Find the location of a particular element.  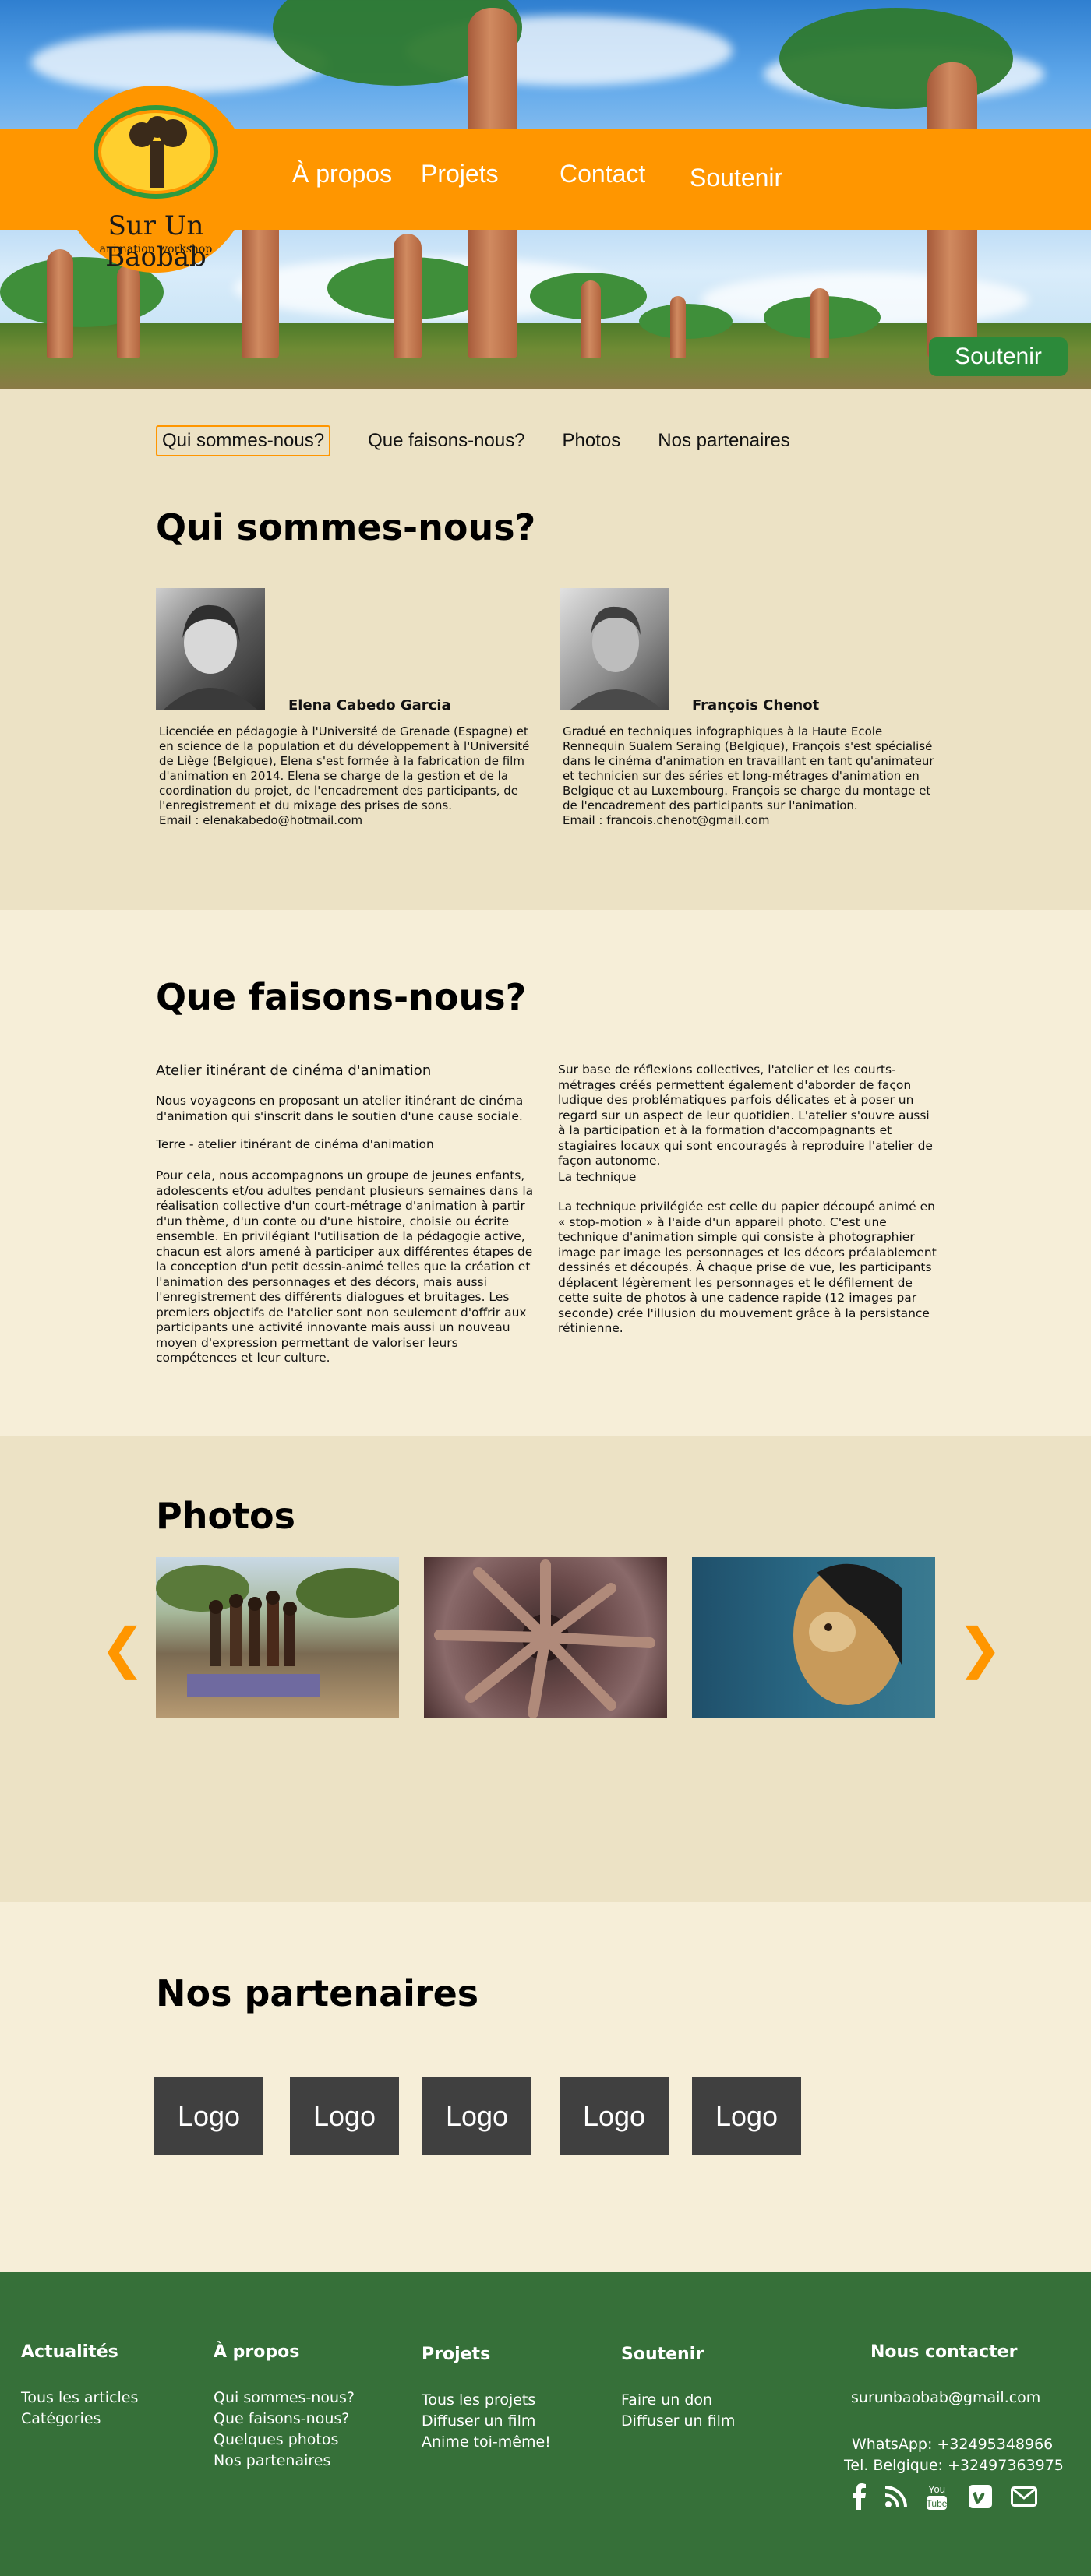

person-email: Email : elenakabedo@hotmail.com is located at coordinates (261, 820).